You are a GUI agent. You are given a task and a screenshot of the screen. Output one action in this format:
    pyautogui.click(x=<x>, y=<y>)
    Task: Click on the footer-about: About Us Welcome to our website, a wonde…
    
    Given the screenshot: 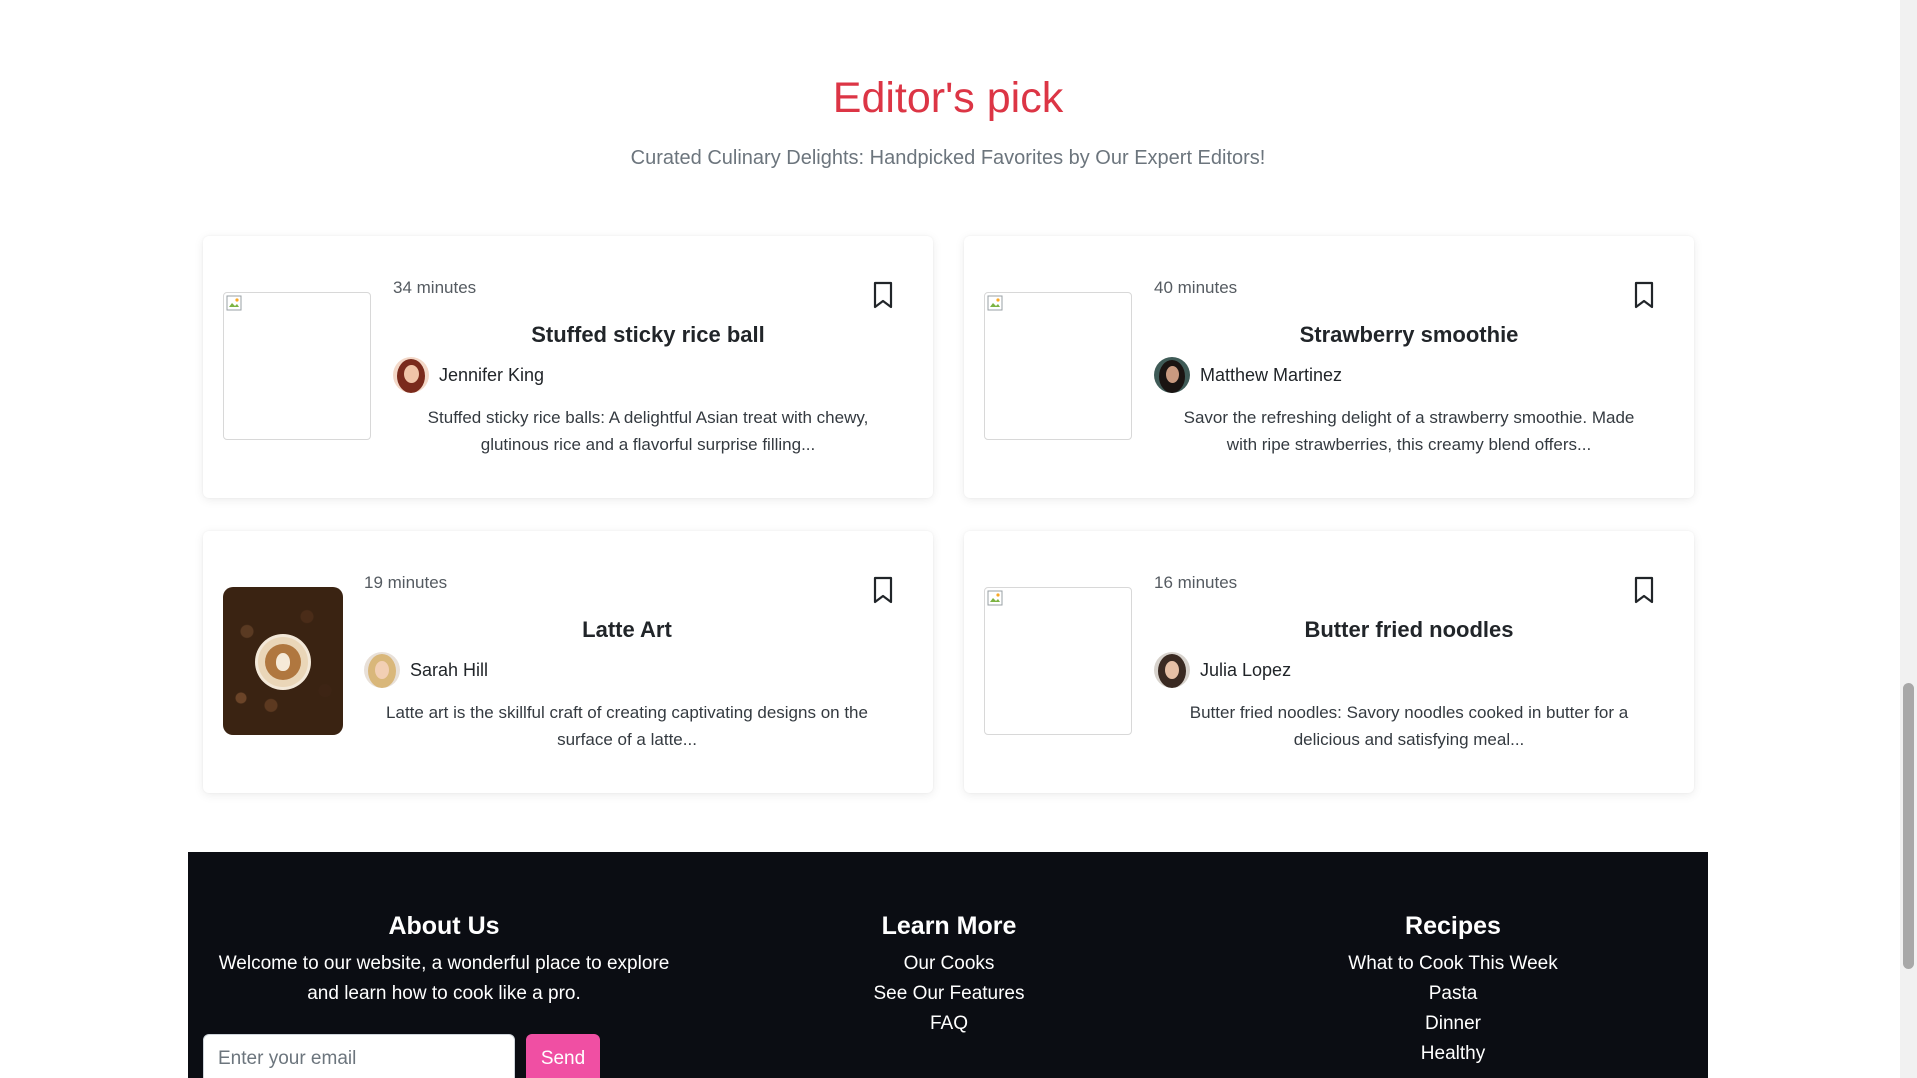 What is the action you would take?
    pyautogui.click(x=444, y=960)
    